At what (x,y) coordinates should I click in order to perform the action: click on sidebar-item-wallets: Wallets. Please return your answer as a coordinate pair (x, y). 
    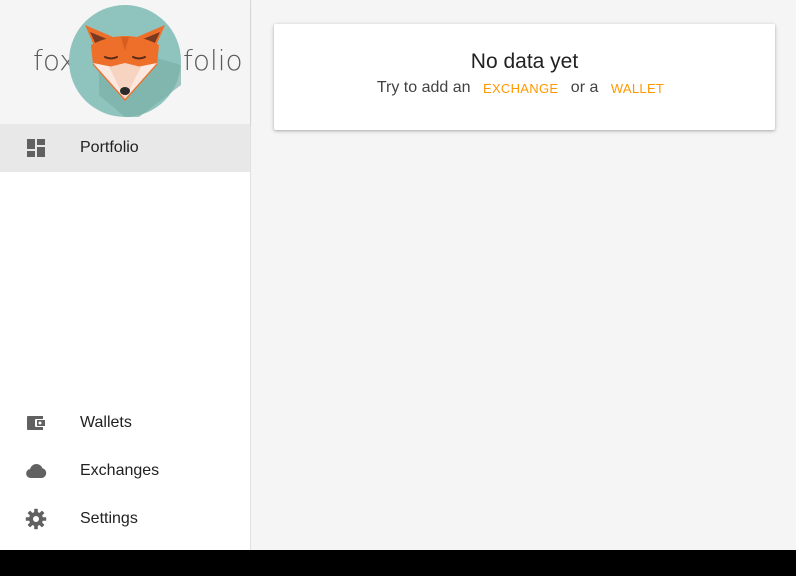
    Looking at the image, I should click on (125, 423).